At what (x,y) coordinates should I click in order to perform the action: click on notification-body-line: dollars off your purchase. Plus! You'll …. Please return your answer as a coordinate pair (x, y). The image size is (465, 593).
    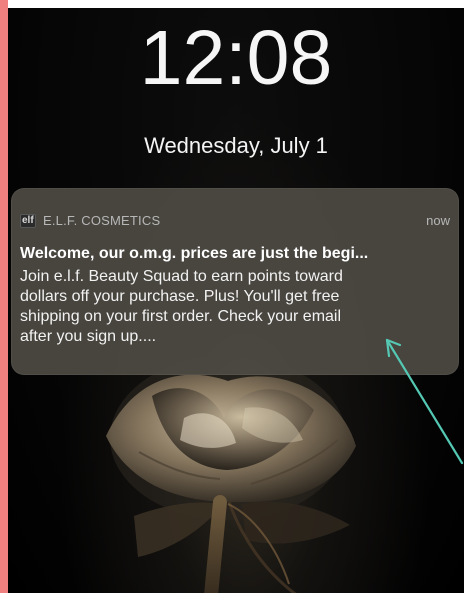
    Looking at the image, I should click on (180, 296).